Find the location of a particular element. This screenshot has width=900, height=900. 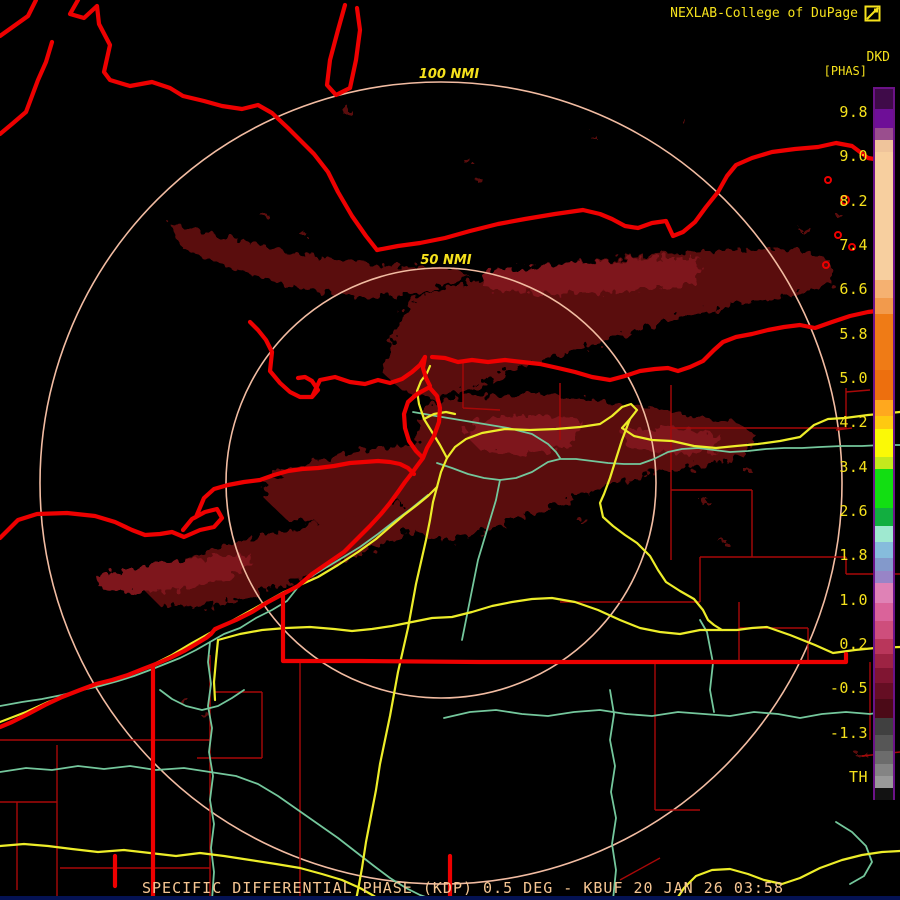

color-scale-tick: 7.4 is located at coordinates (853, 244).